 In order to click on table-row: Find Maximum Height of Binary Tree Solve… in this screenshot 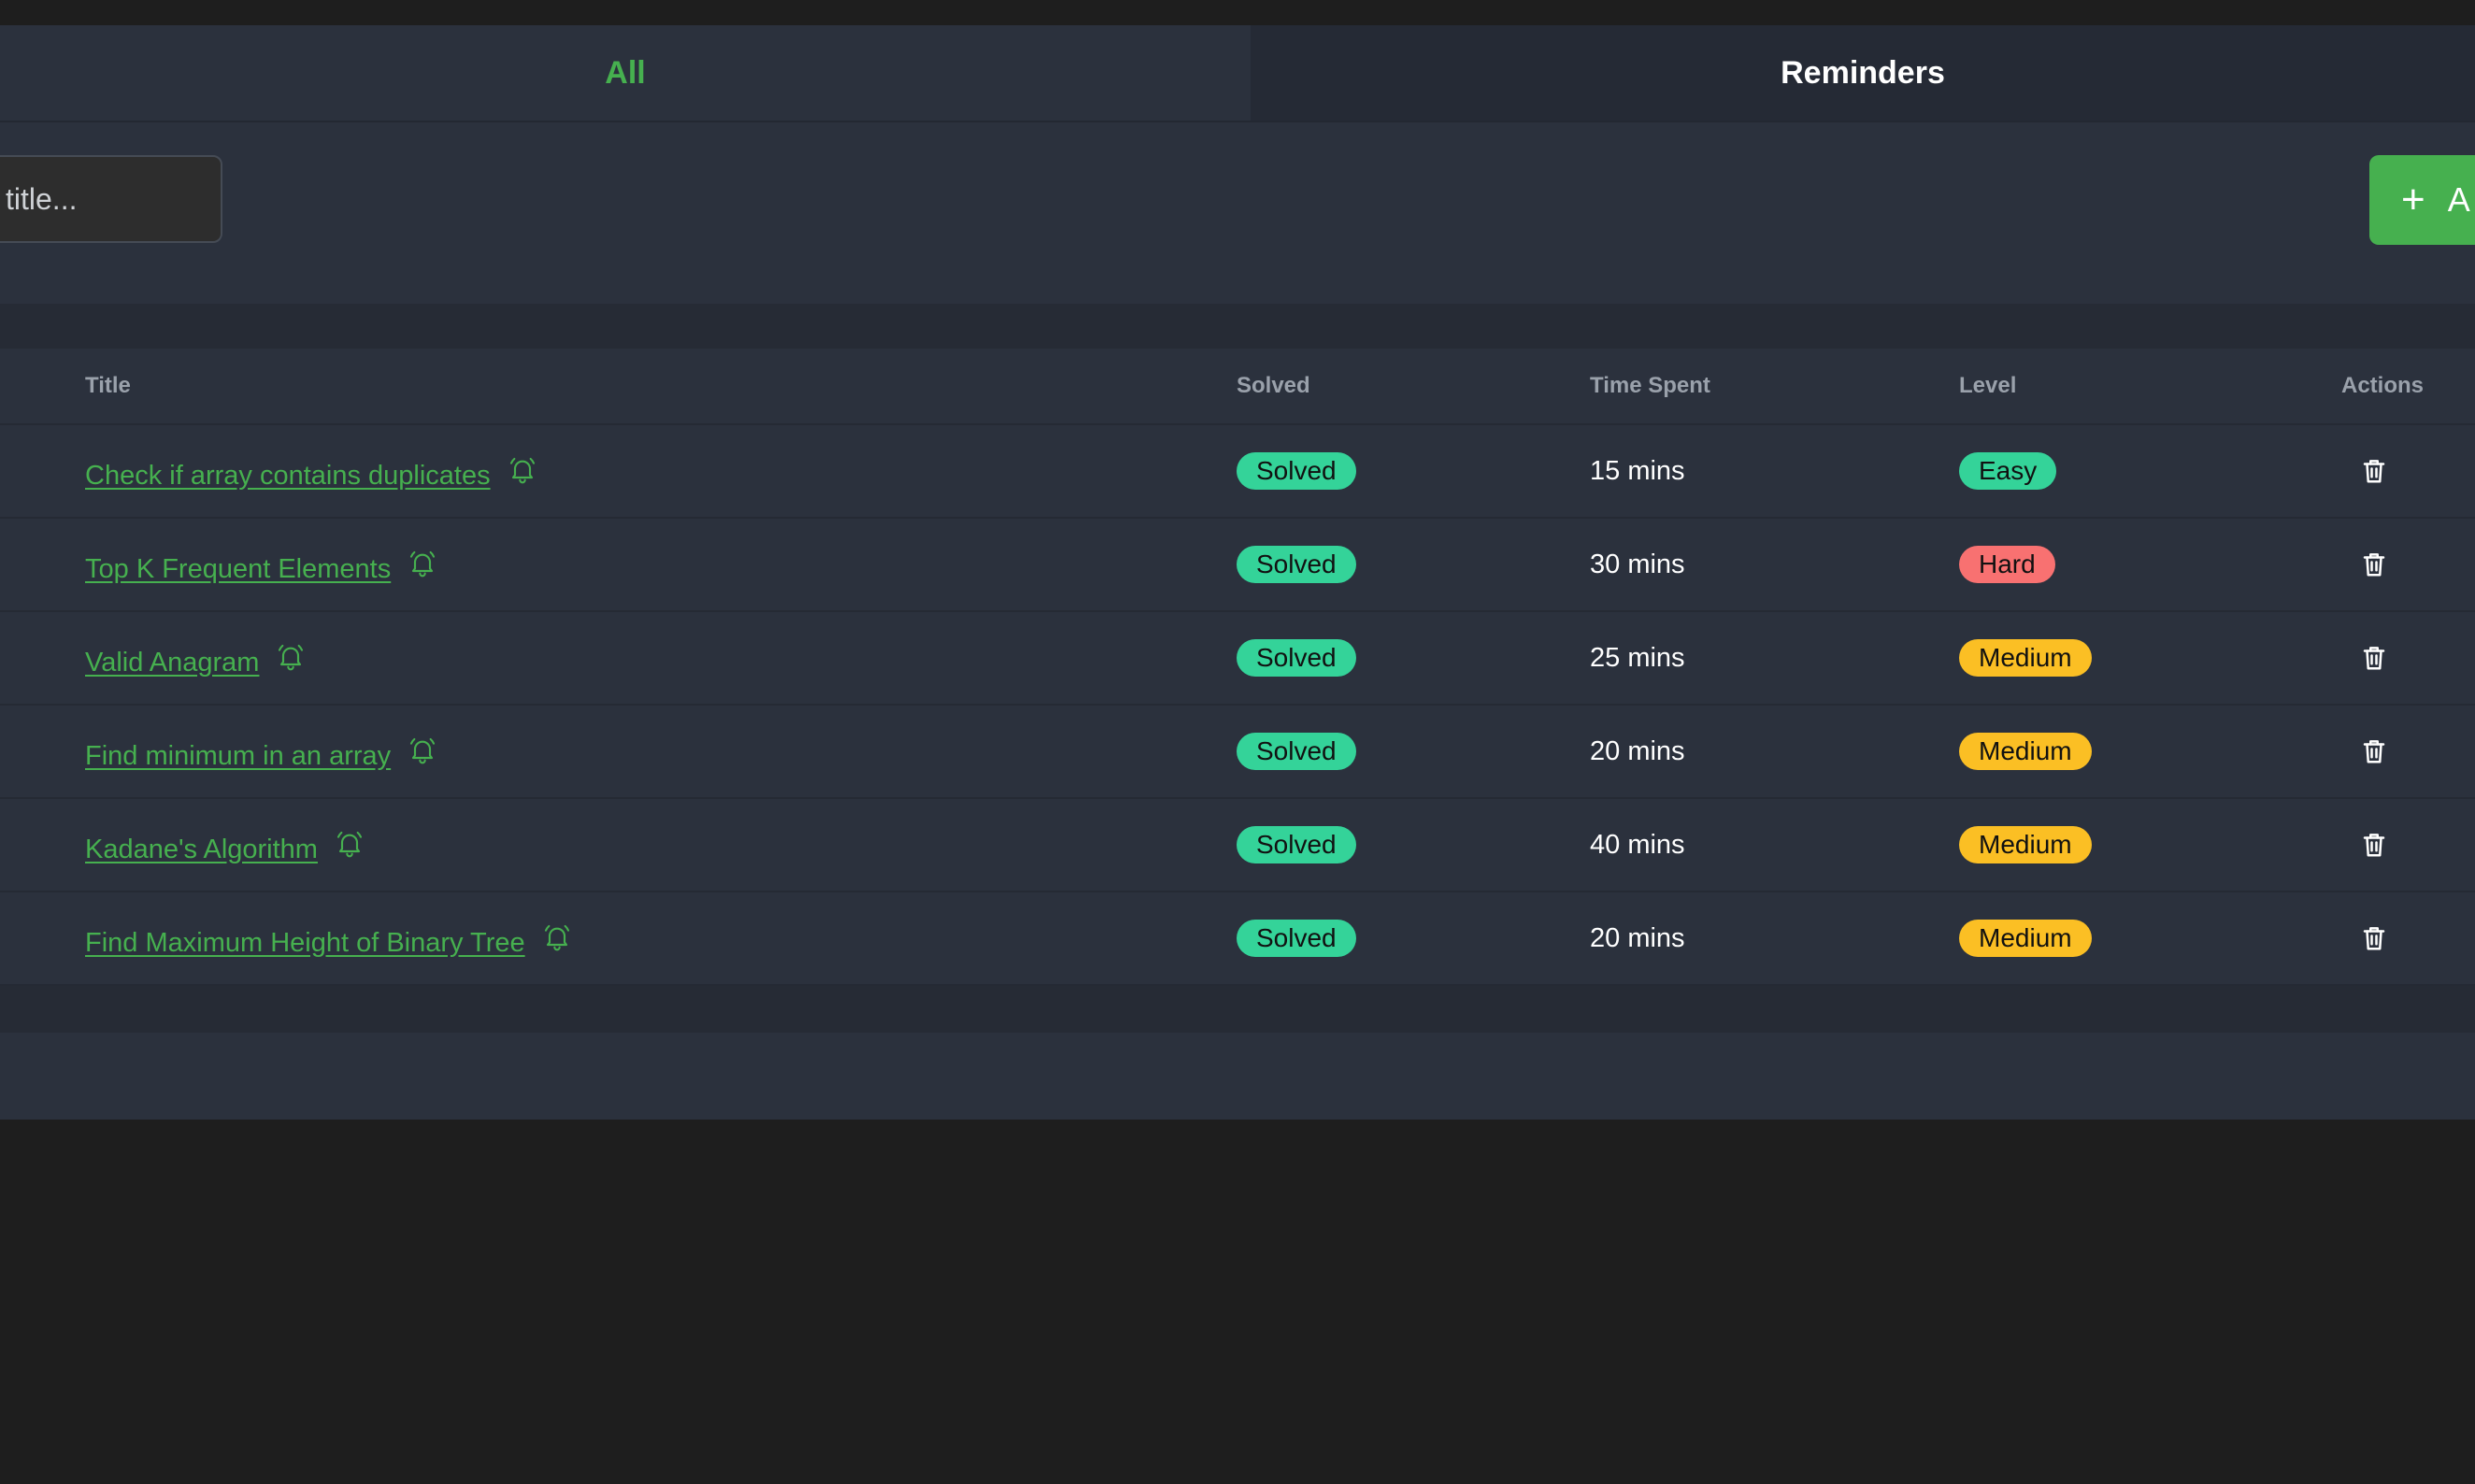, I will do `click(1237, 939)`.